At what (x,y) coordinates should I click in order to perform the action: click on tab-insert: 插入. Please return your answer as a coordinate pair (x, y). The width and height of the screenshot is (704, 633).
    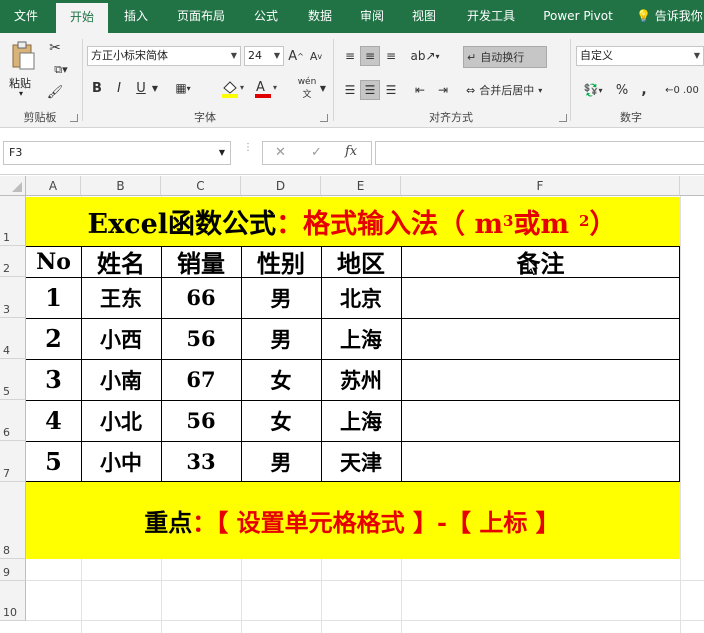
    Looking at the image, I should click on (136, 16).